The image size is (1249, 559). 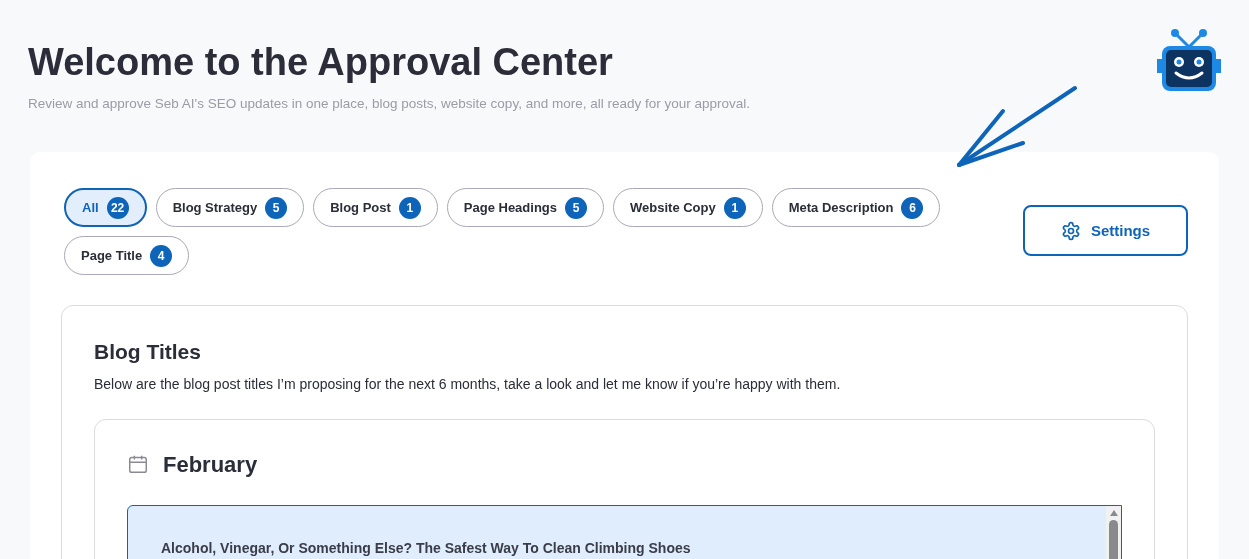 I want to click on filter-tab: Blog Post 1, so click(x=375, y=208).